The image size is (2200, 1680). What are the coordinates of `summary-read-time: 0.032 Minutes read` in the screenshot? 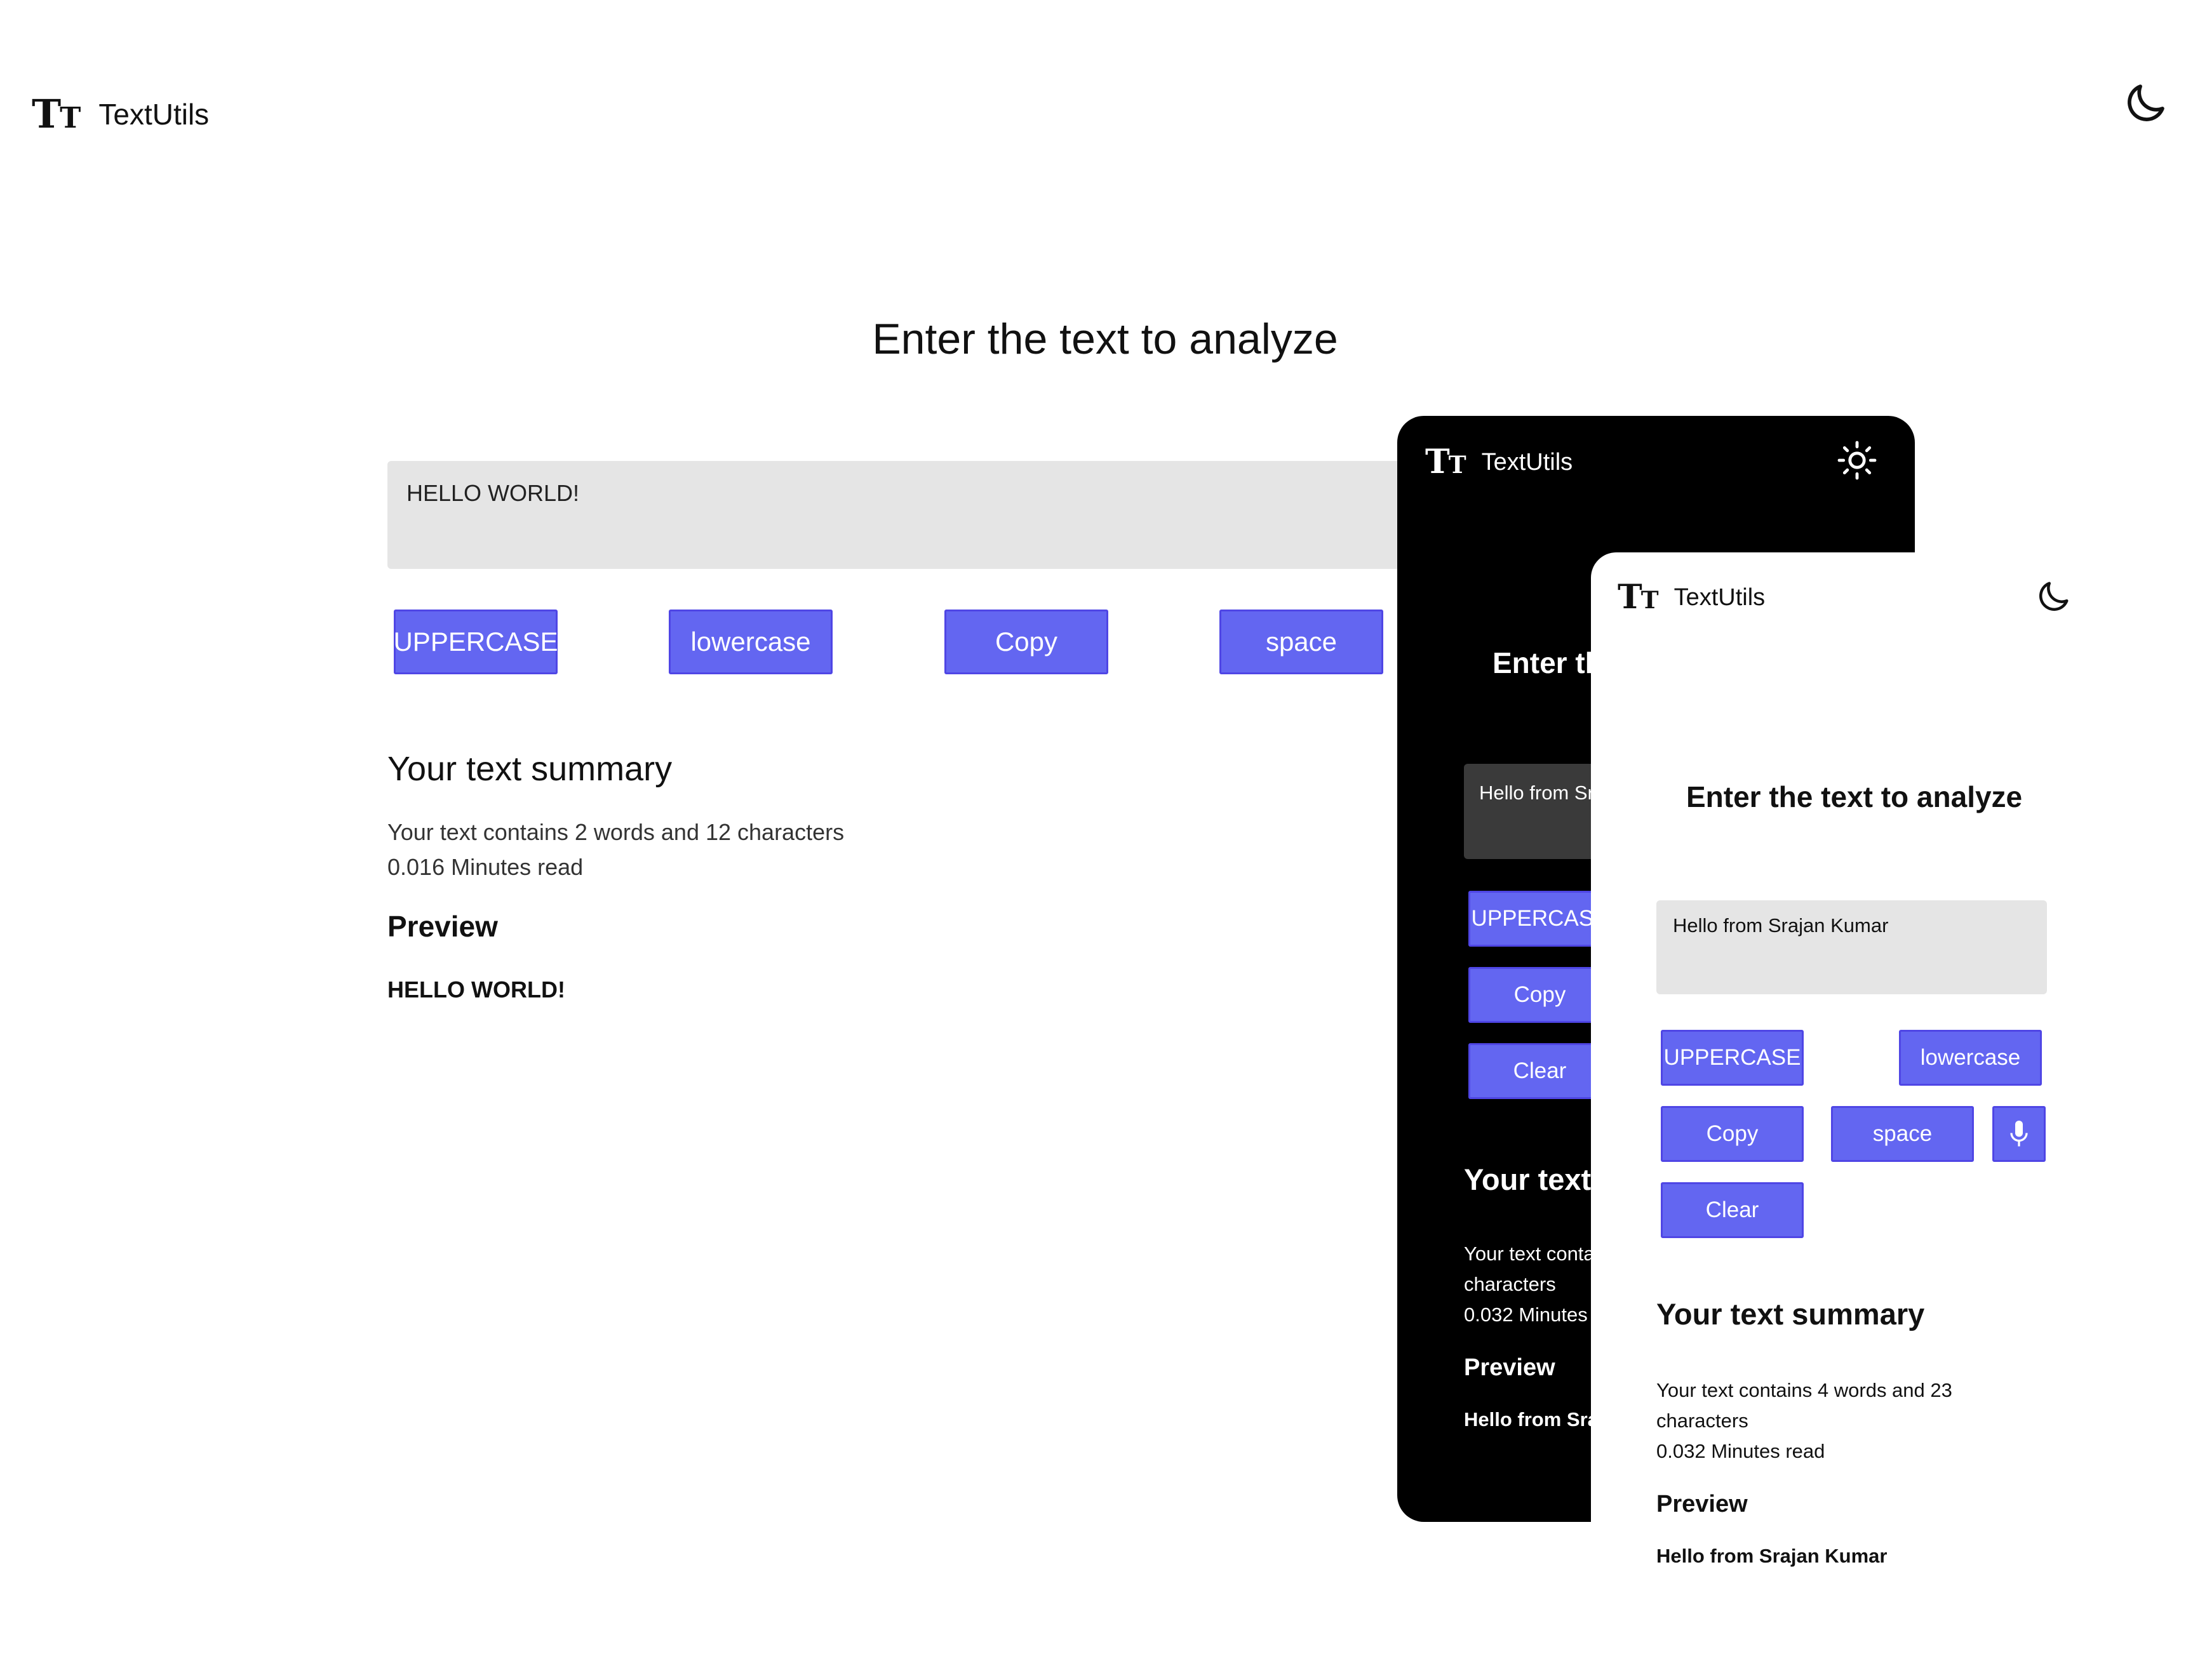 It's located at (1740, 1451).